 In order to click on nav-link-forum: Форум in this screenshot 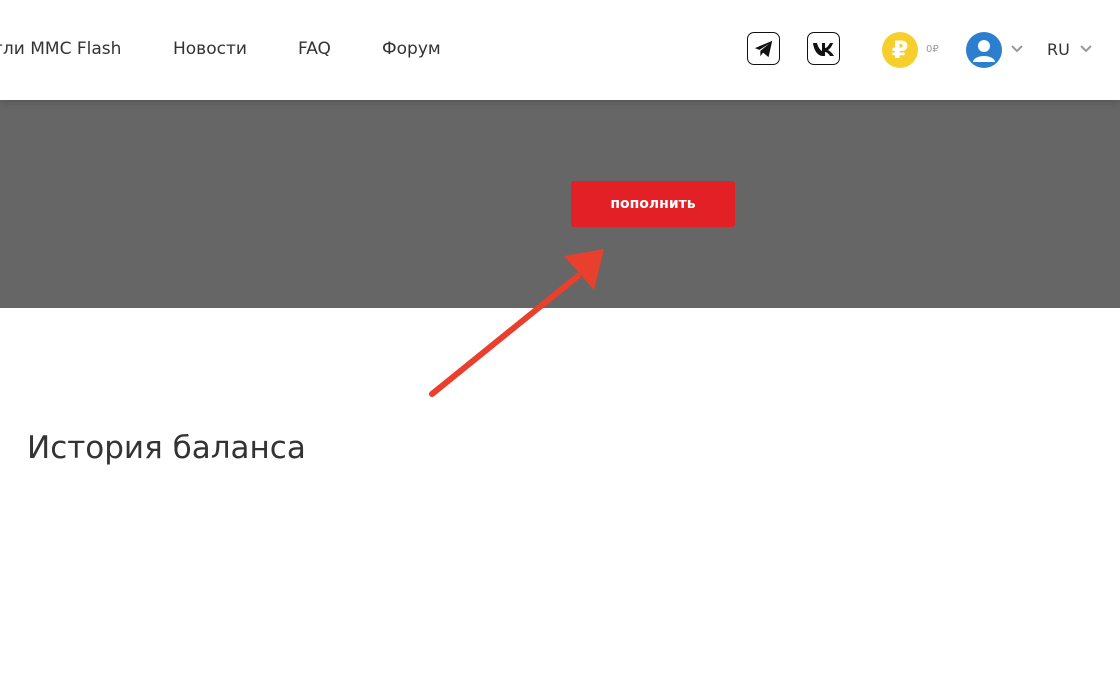, I will do `click(411, 49)`.